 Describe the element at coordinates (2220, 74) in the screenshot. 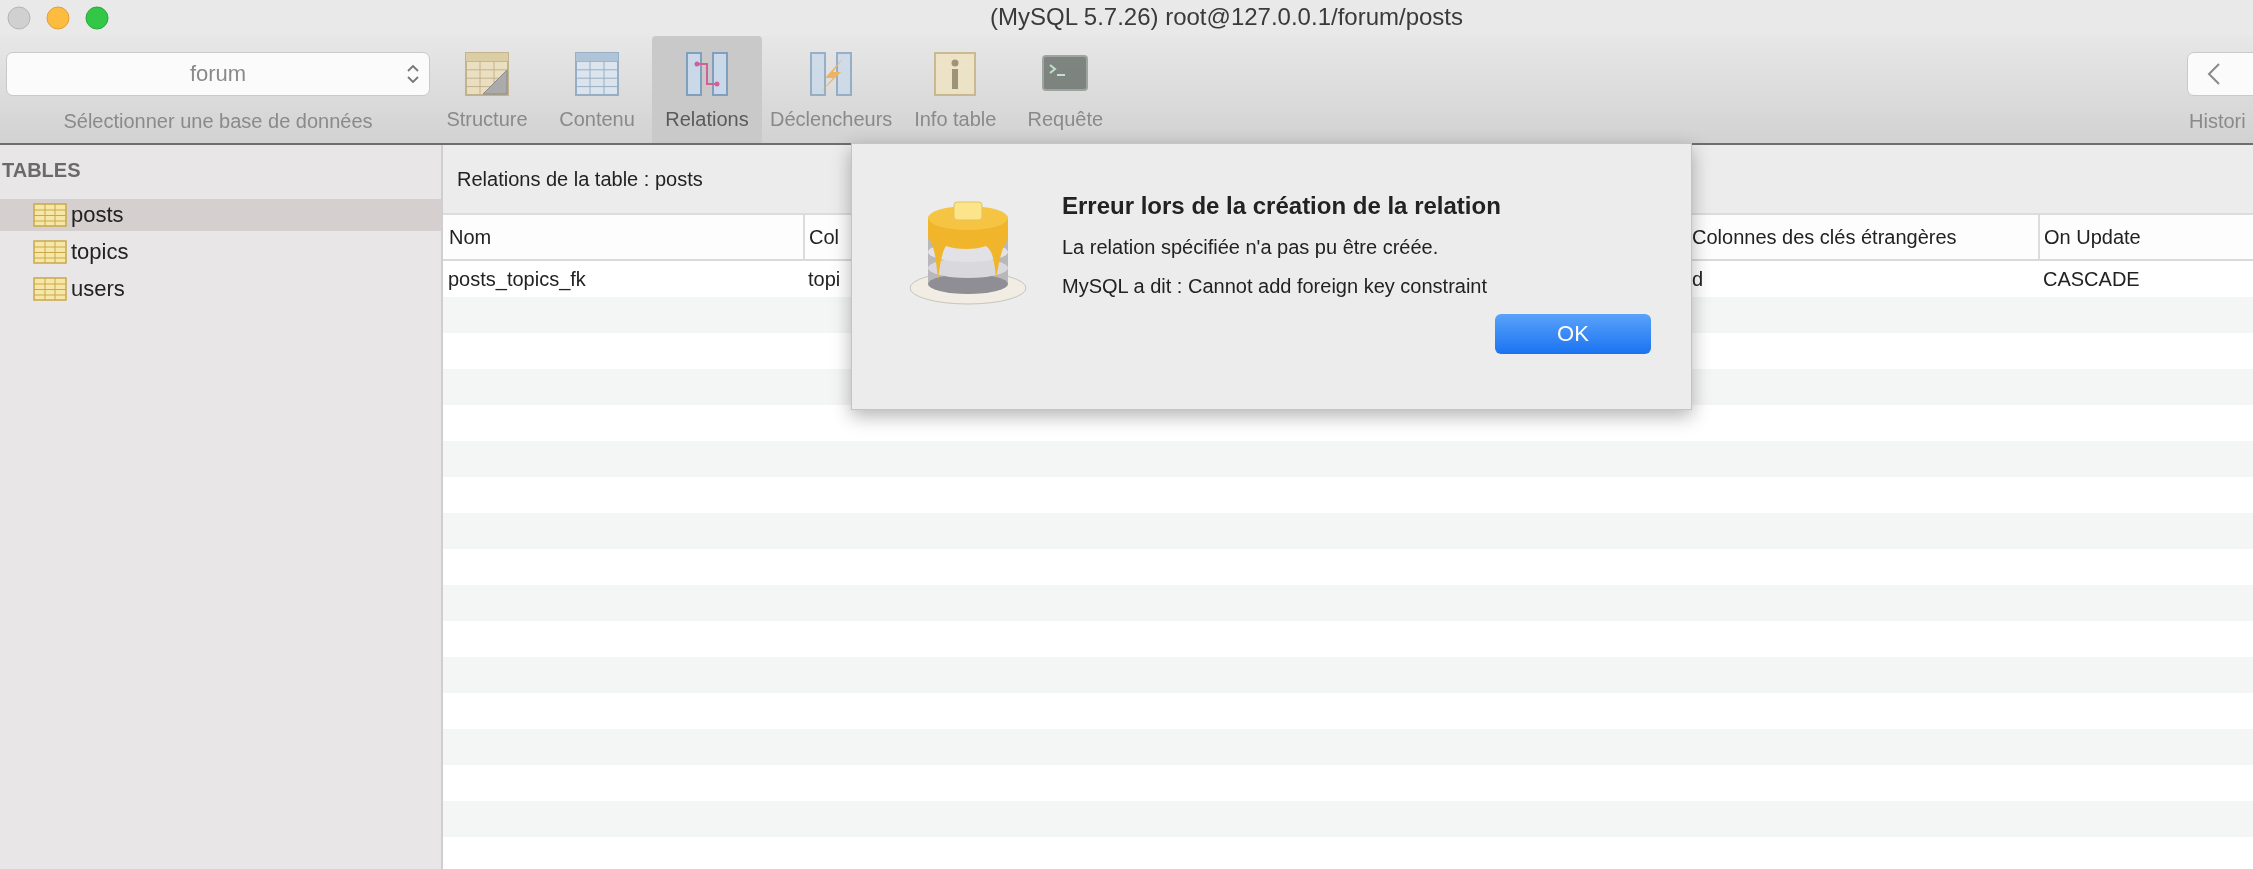

I see `back-button` at that location.